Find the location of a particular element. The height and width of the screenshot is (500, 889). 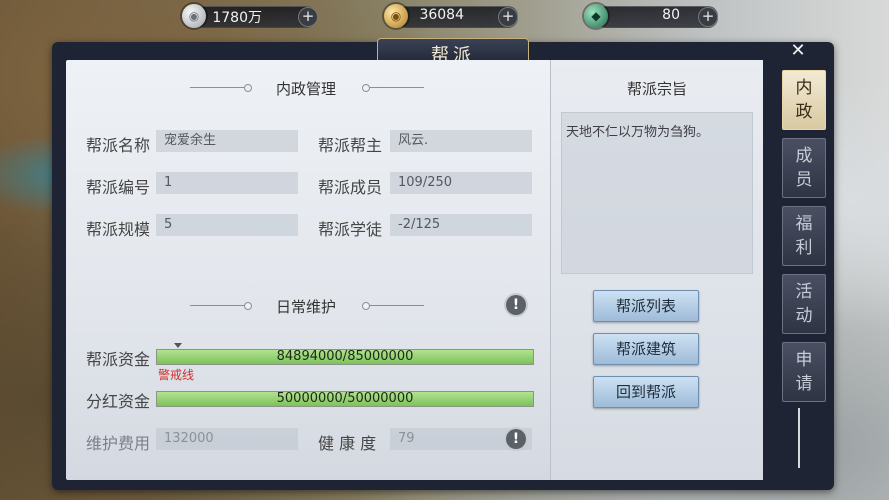

silver-value: 1780万 is located at coordinates (237, 18).